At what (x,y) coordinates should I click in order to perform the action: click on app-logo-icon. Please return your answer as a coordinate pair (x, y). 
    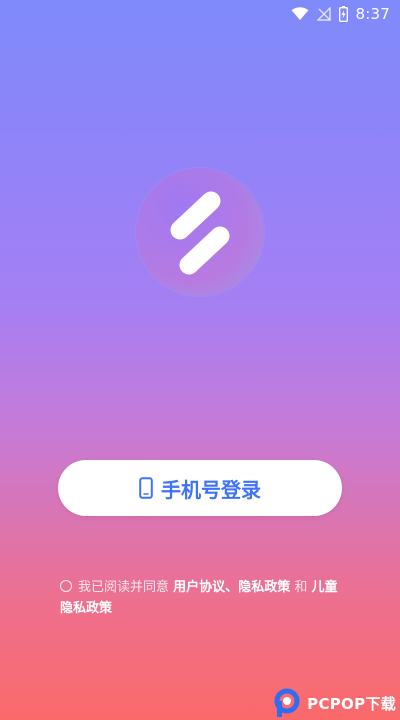
    Looking at the image, I should click on (200, 232).